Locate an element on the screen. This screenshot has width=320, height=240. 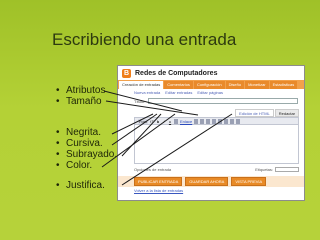
tab-comentarios: Comentarios is located at coordinates (178, 85).